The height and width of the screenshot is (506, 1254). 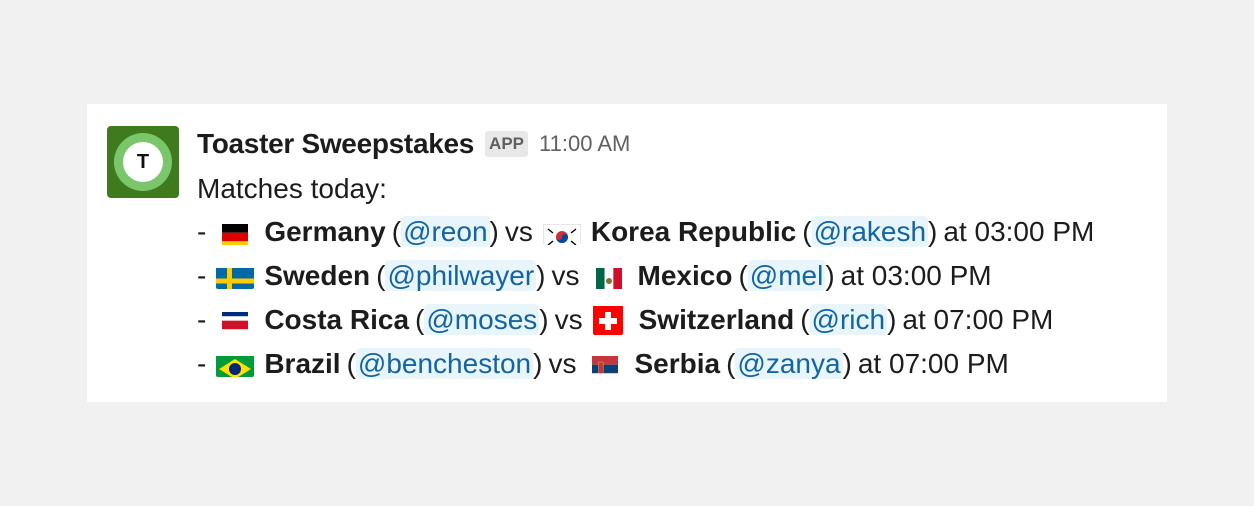 I want to click on app-avatar: T, so click(x=143, y=162).